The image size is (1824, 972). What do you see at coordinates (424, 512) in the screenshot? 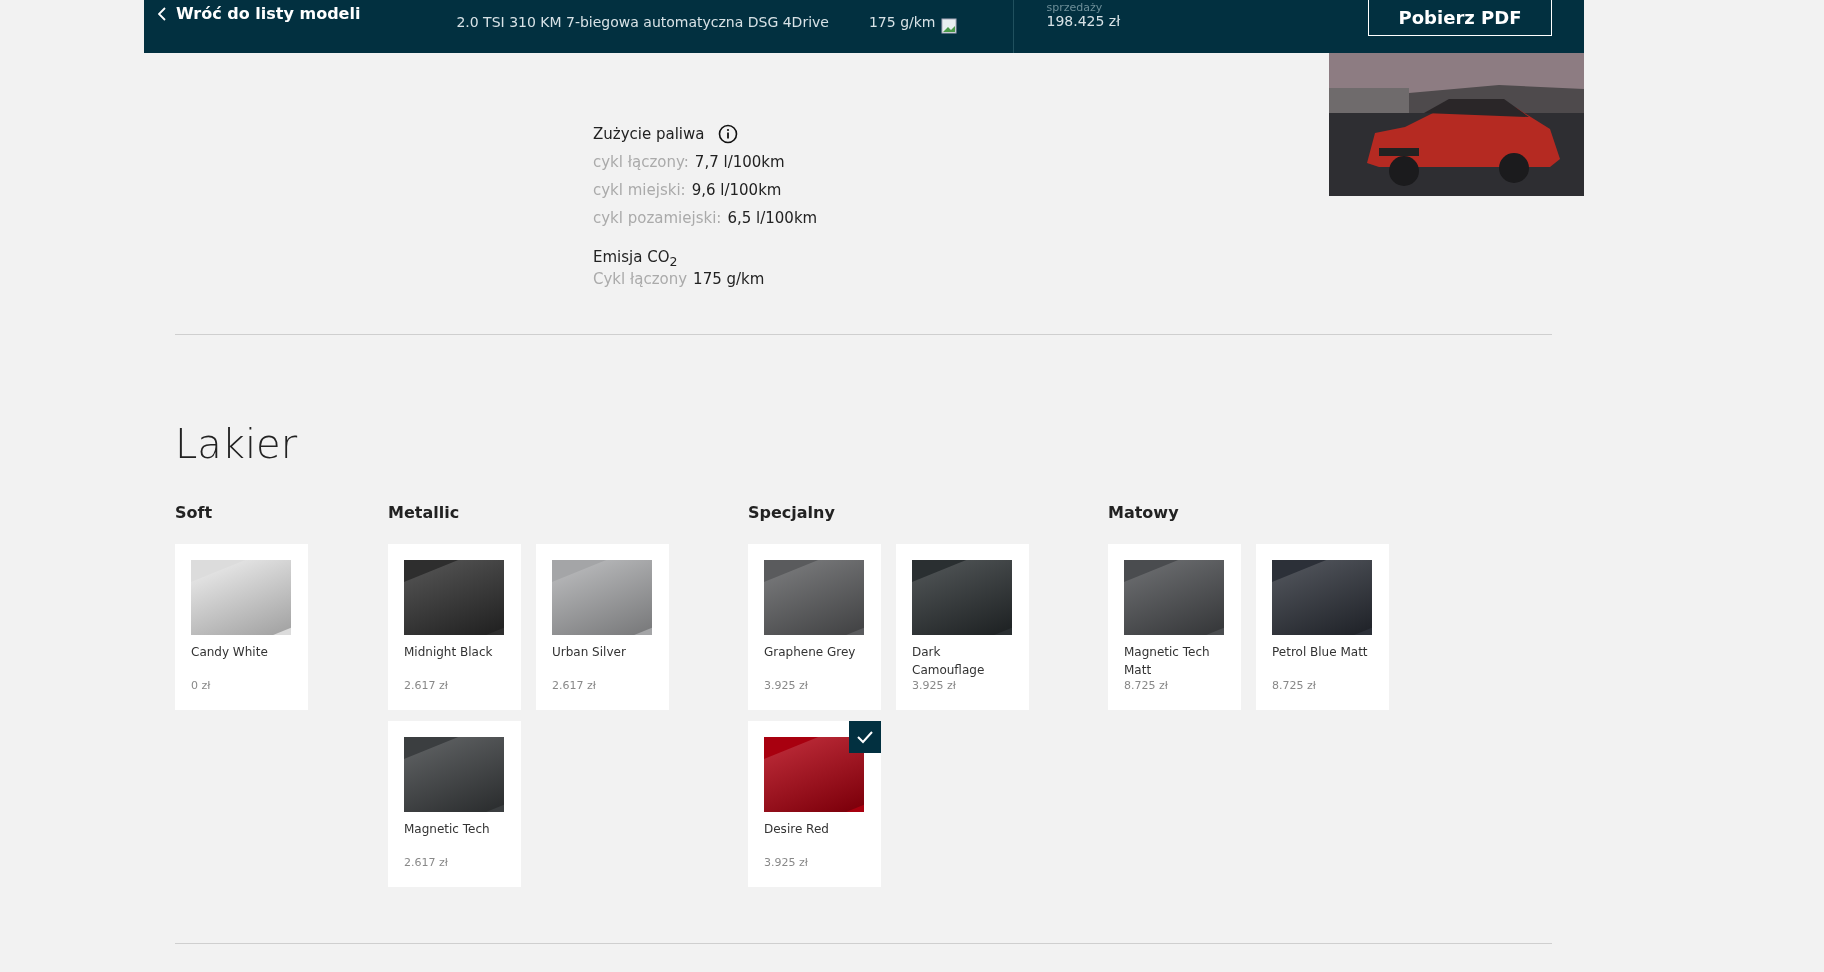
I see `group-title: Metallic` at bounding box center [424, 512].